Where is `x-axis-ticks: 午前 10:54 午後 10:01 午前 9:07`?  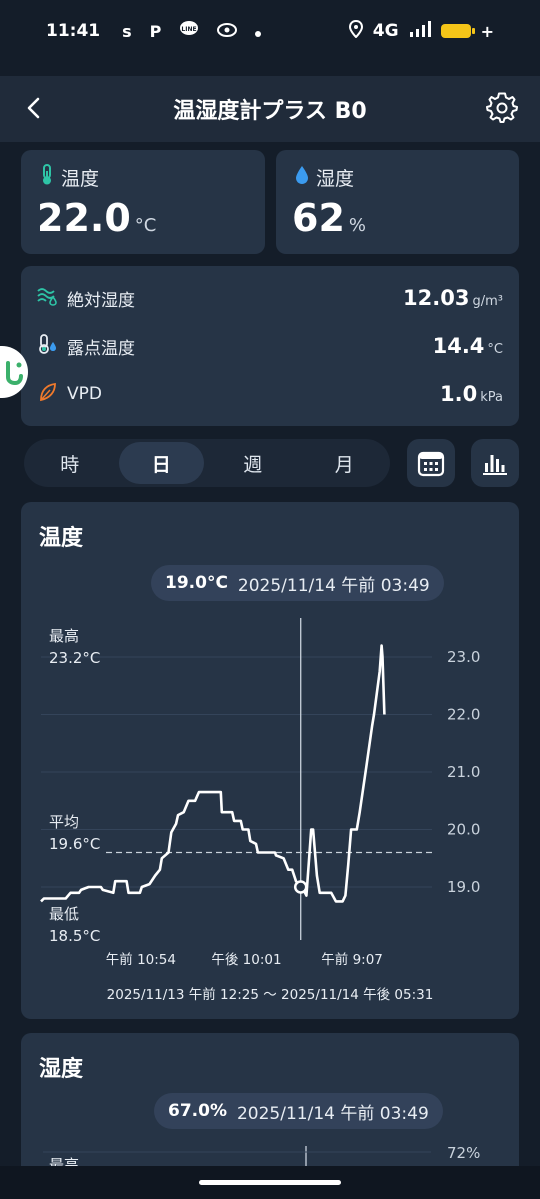 x-axis-ticks: 午前 10:54 午後 10:01 午前 9:07 is located at coordinates (244, 959).